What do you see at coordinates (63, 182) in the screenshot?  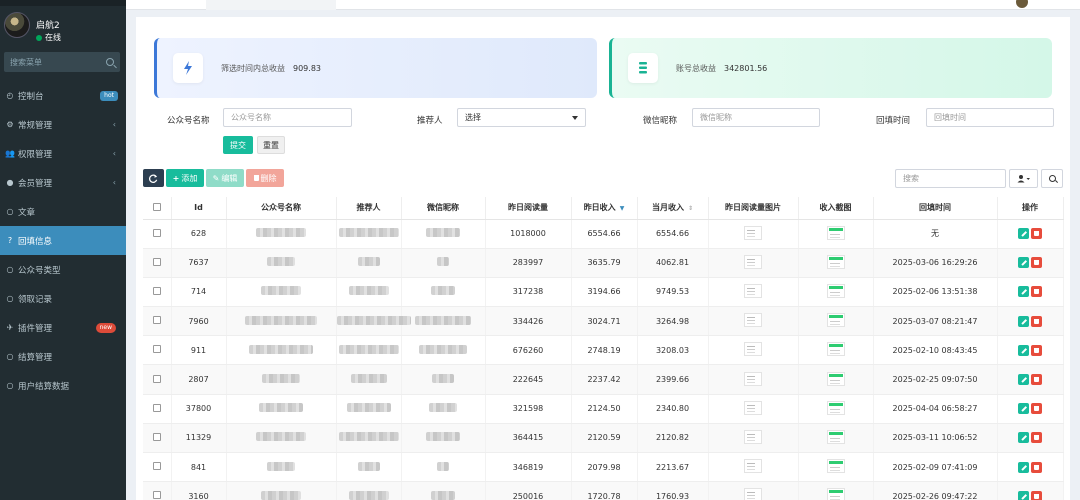 I see `sidebar-item-3: ● 会员管理 ‹` at bounding box center [63, 182].